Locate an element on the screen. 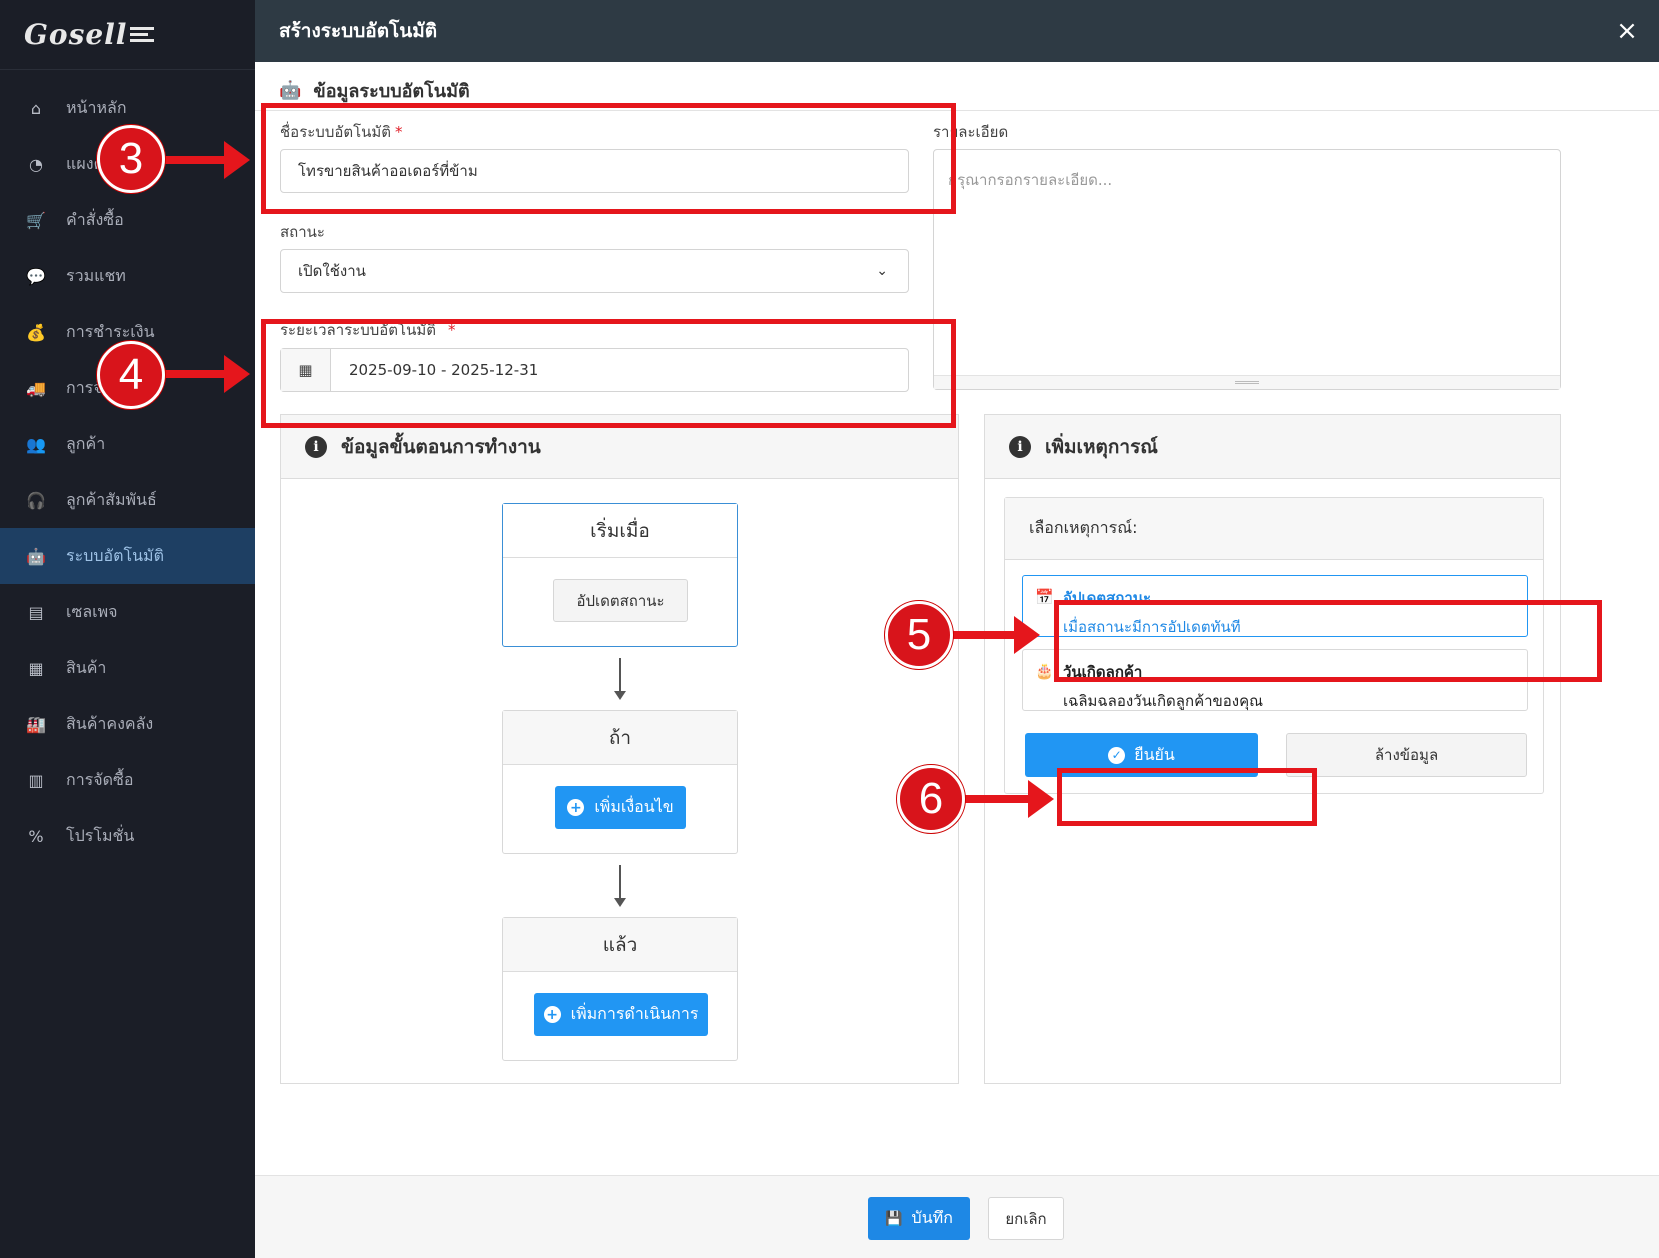 The width and height of the screenshot is (1659, 1258). cart-icon: 🛒 is located at coordinates (36, 220).